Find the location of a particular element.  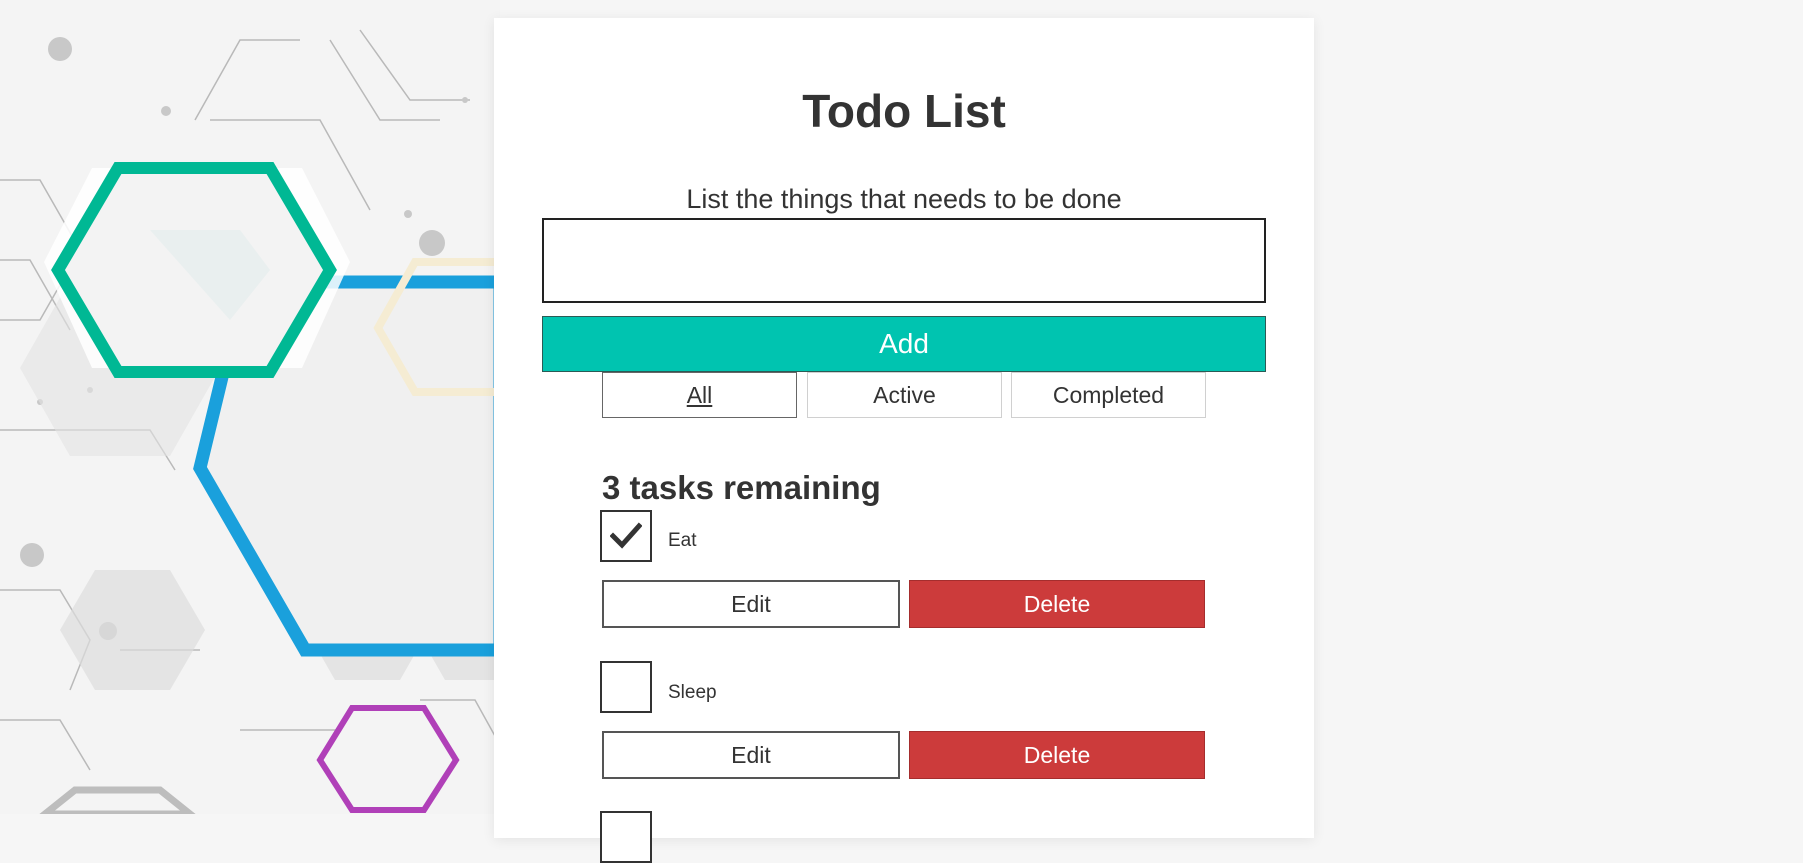

task-label: Sleep is located at coordinates (692, 692).